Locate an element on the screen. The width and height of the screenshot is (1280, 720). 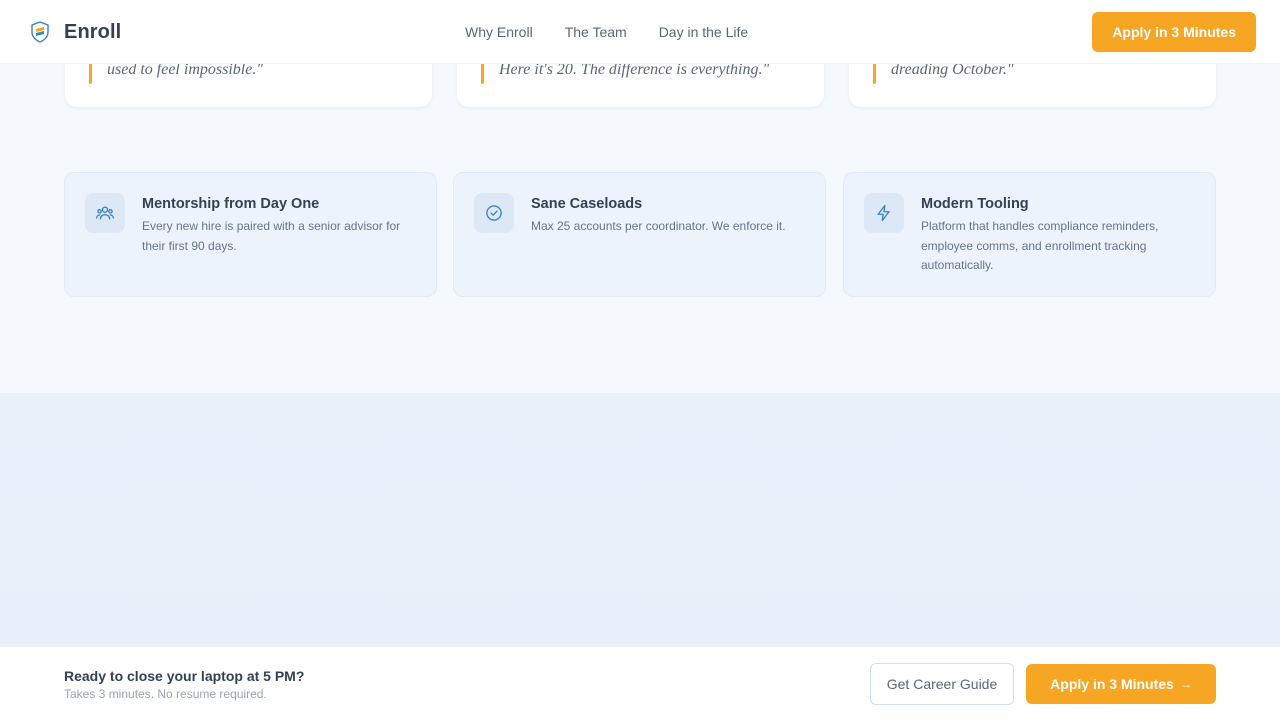
arrow-right-icon: → is located at coordinates (1185, 684).